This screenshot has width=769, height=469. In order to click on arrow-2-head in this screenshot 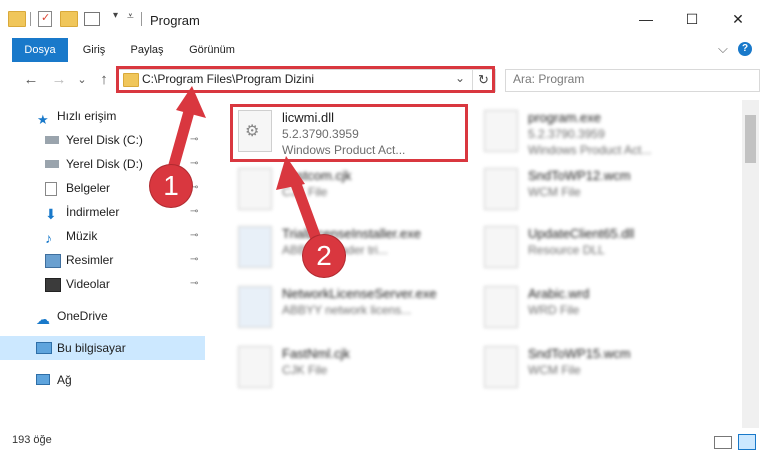, I will do `click(290, 173)`.